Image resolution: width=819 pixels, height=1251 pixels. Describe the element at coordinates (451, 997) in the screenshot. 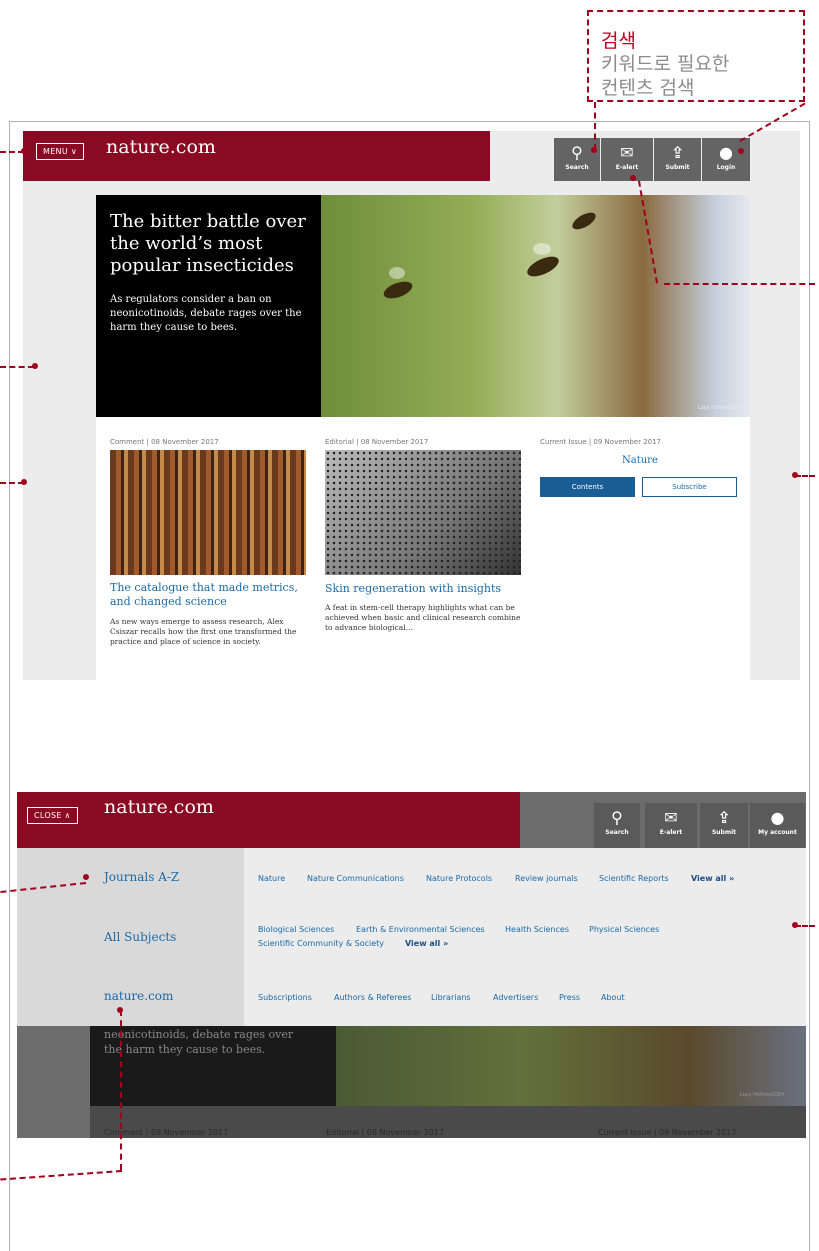

I see `nav-link-librarians: Librarians` at that location.